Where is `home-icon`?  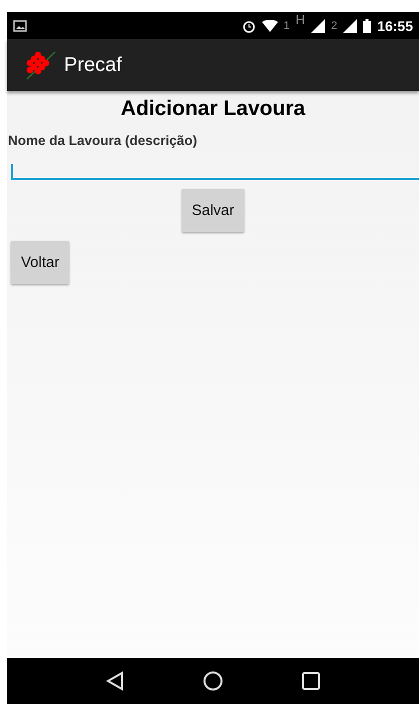 home-icon is located at coordinates (212, 681).